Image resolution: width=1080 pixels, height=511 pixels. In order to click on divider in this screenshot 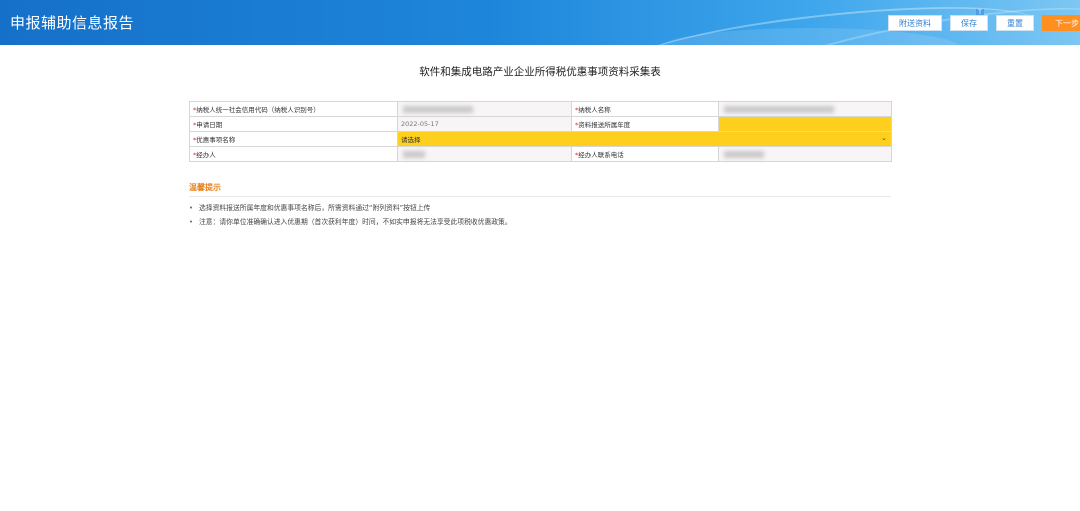, I will do `click(540, 196)`.